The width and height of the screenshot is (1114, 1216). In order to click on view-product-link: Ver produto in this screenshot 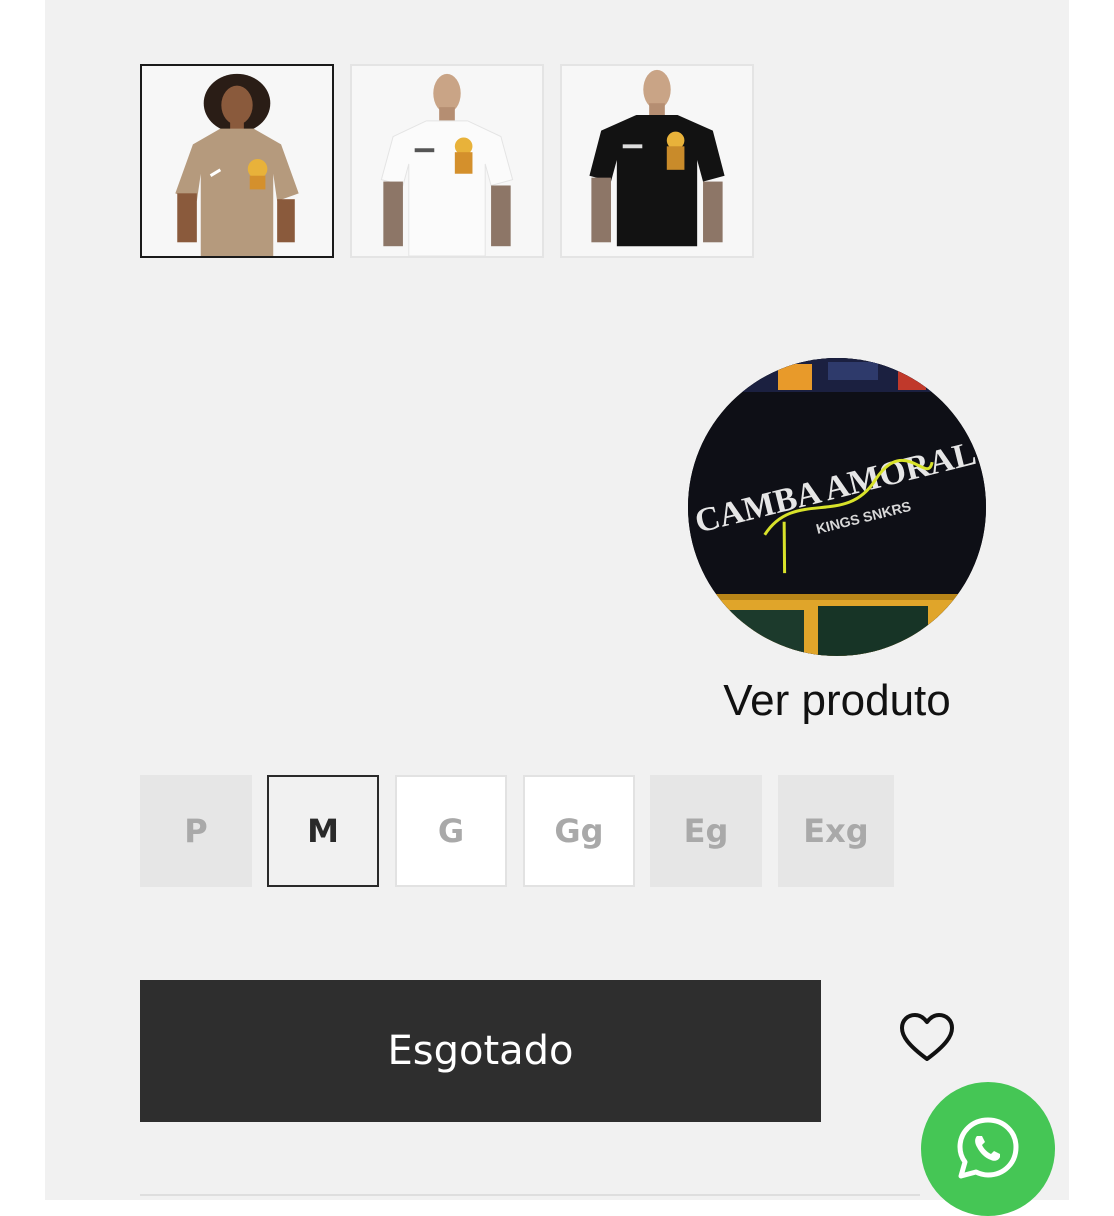, I will do `click(837, 701)`.